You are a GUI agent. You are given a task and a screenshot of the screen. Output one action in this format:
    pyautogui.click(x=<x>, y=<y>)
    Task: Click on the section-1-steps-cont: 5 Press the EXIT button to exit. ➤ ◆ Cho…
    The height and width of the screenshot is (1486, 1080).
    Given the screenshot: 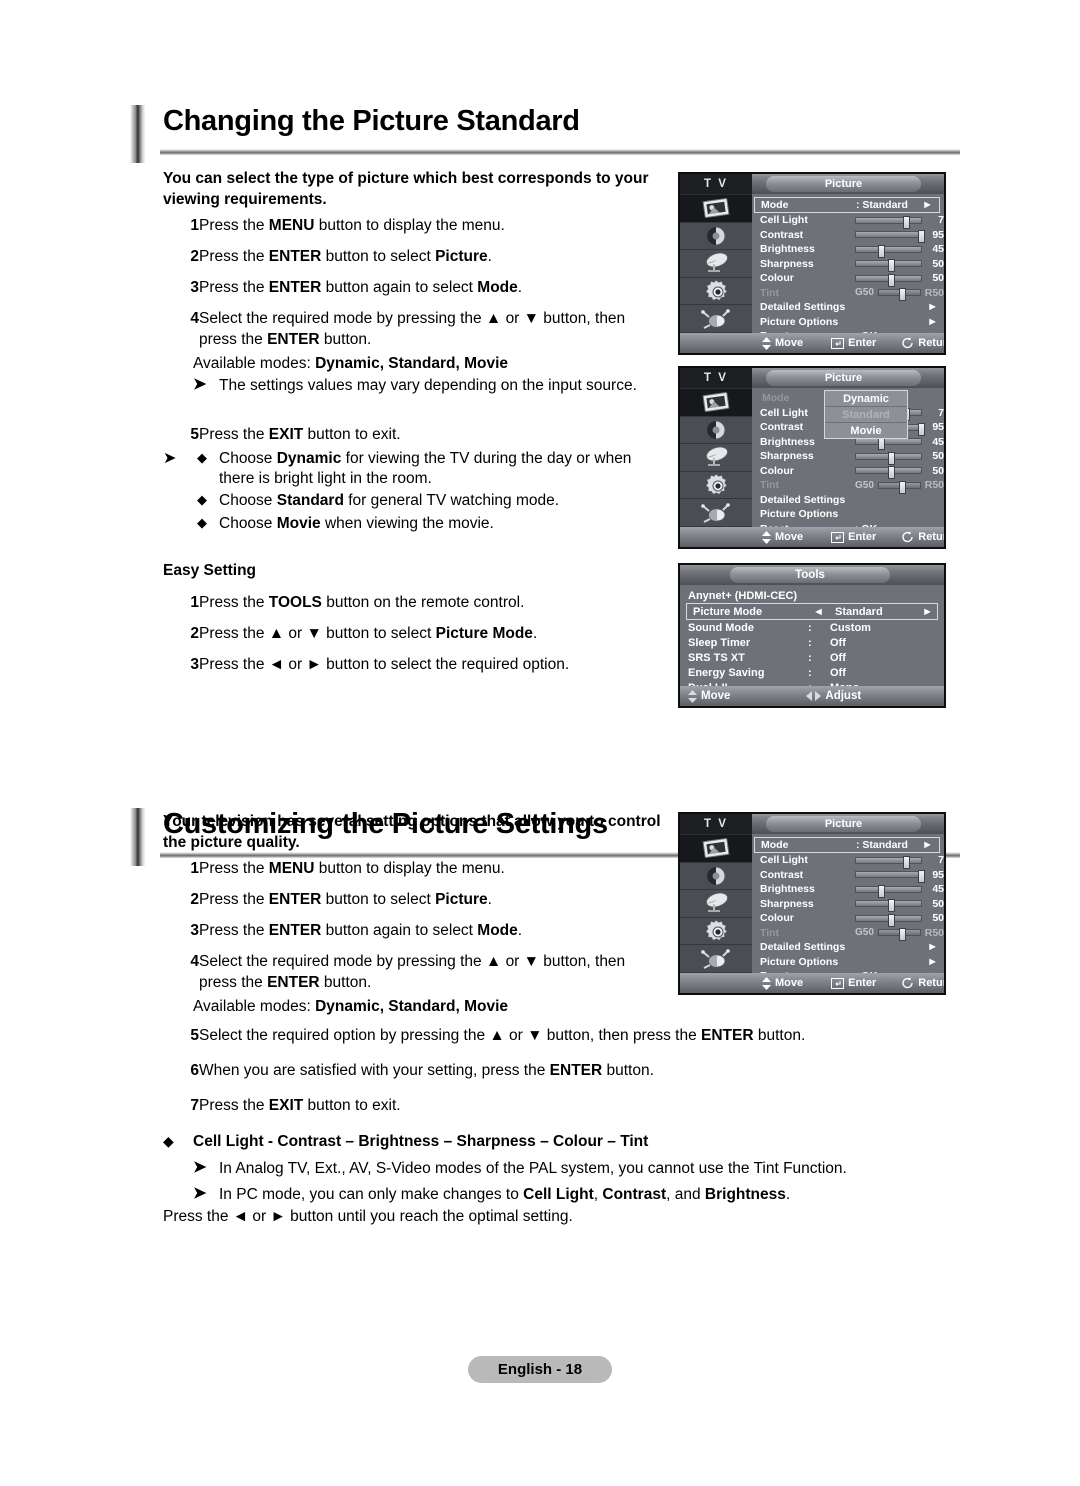 What is the action you would take?
    pyautogui.click(x=413, y=480)
    